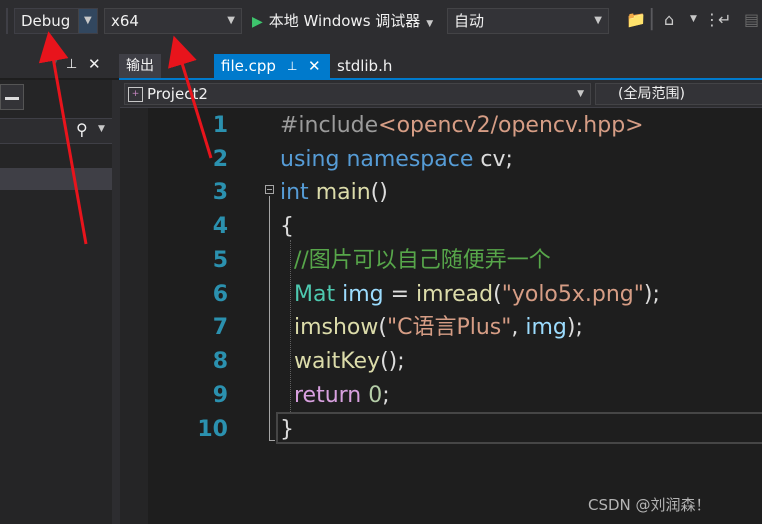 This screenshot has height=524, width=762. Describe the element at coordinates (63, 138) in the screenshot. I see `annotation-arrow-configuration` at that location.